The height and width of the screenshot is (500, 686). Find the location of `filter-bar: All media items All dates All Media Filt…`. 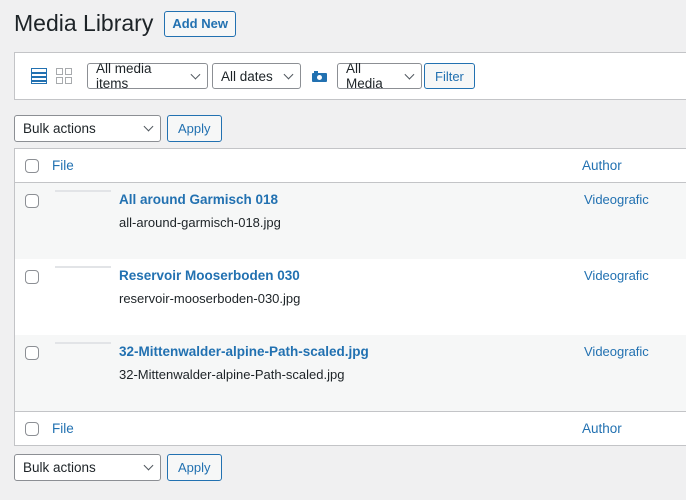

filter-bar: All media items All dates All Media Filt… is located at coordinates (350, 76).